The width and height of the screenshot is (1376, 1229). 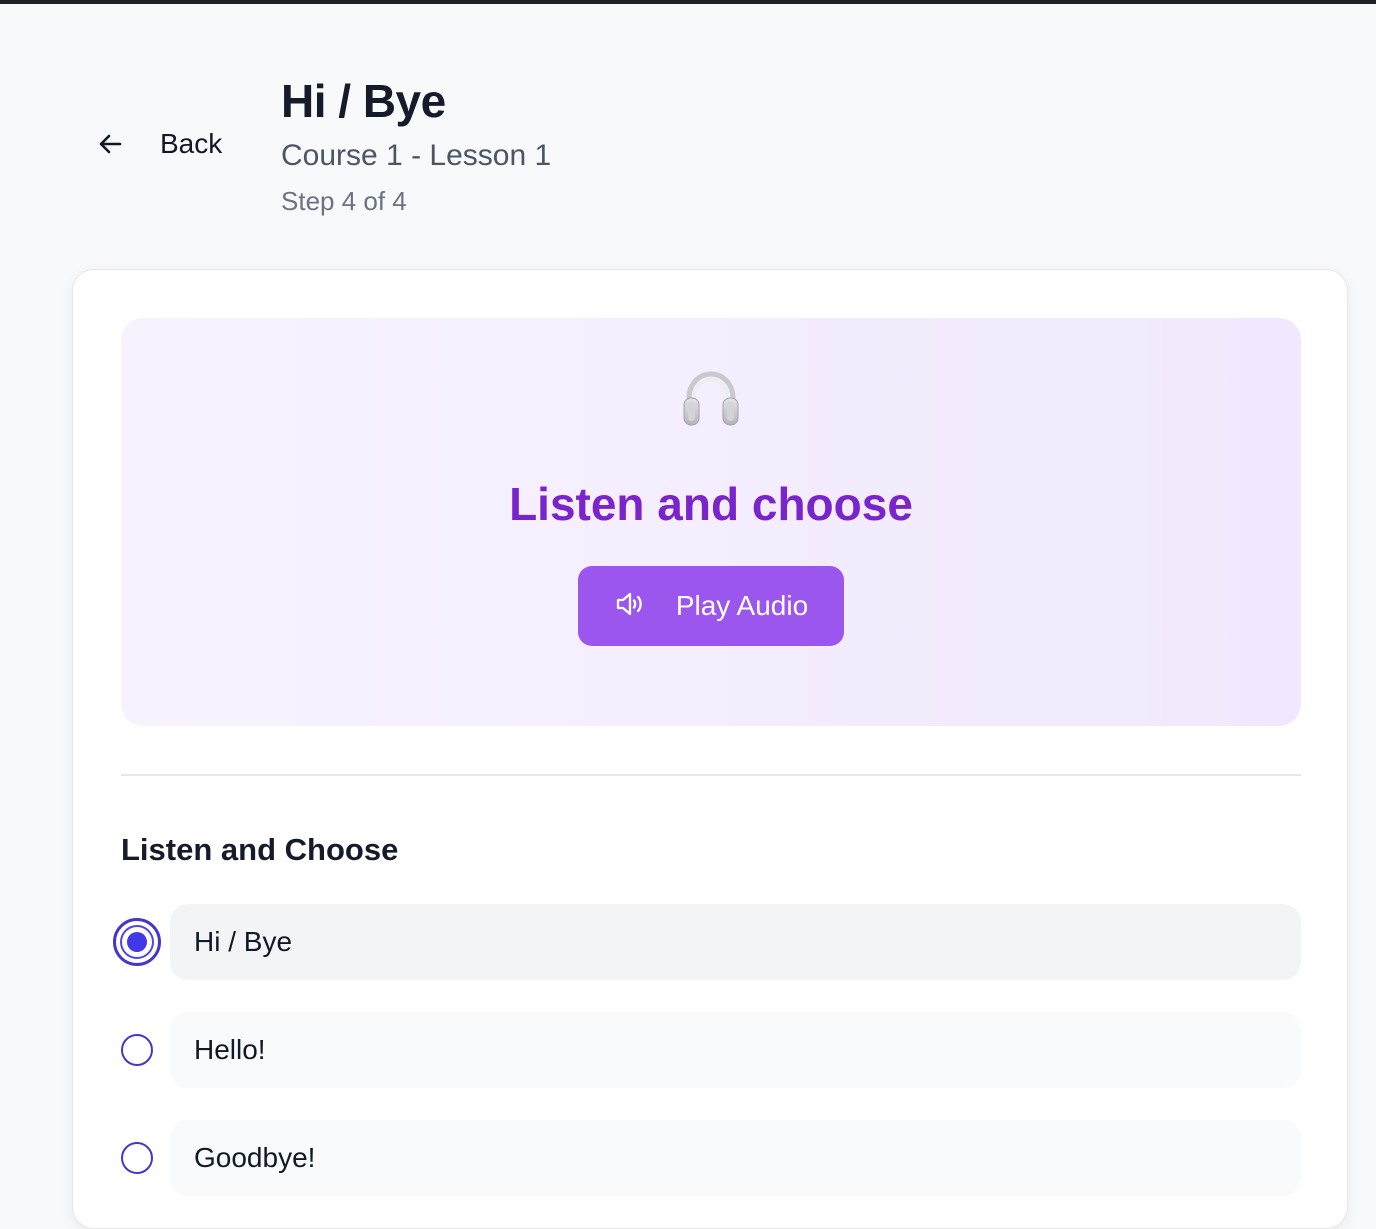 I want to click on play-audio-label: Play Audio, so click(x=742, y=605).